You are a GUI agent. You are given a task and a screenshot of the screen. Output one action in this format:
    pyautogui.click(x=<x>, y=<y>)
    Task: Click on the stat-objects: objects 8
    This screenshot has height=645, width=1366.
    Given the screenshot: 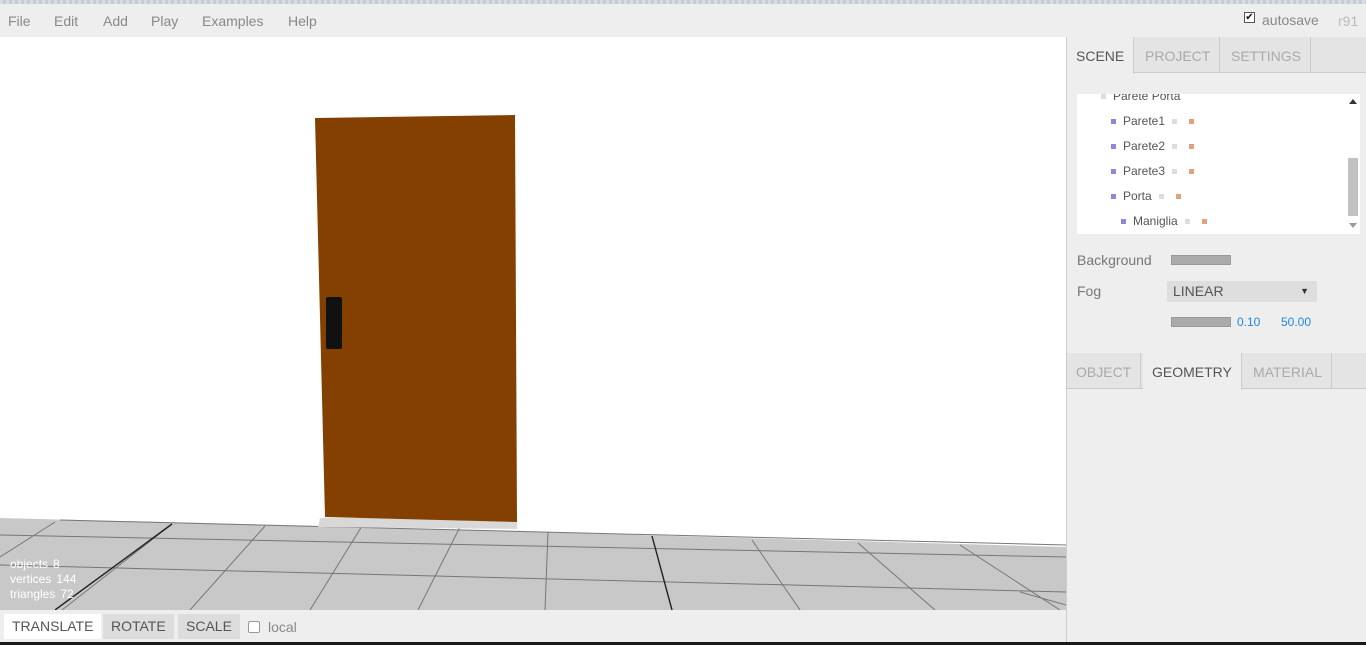 What is the action you would take?
    pyautogui.click(x=35, y=564)
    